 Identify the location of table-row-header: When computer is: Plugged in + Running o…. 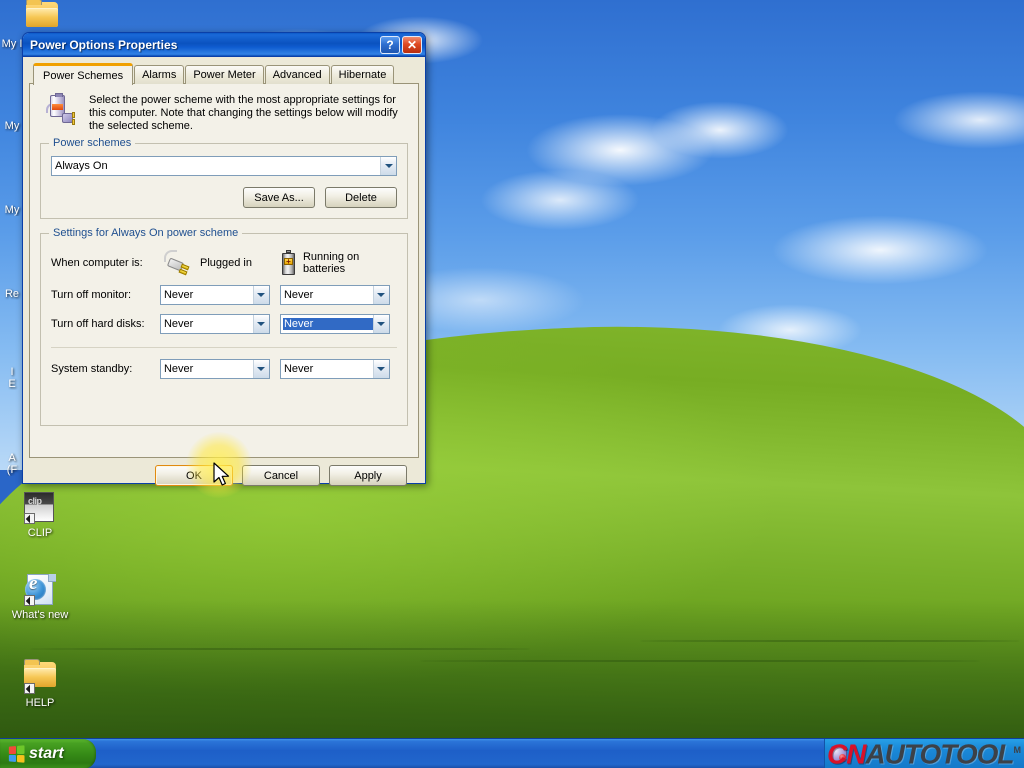
(224, 263).